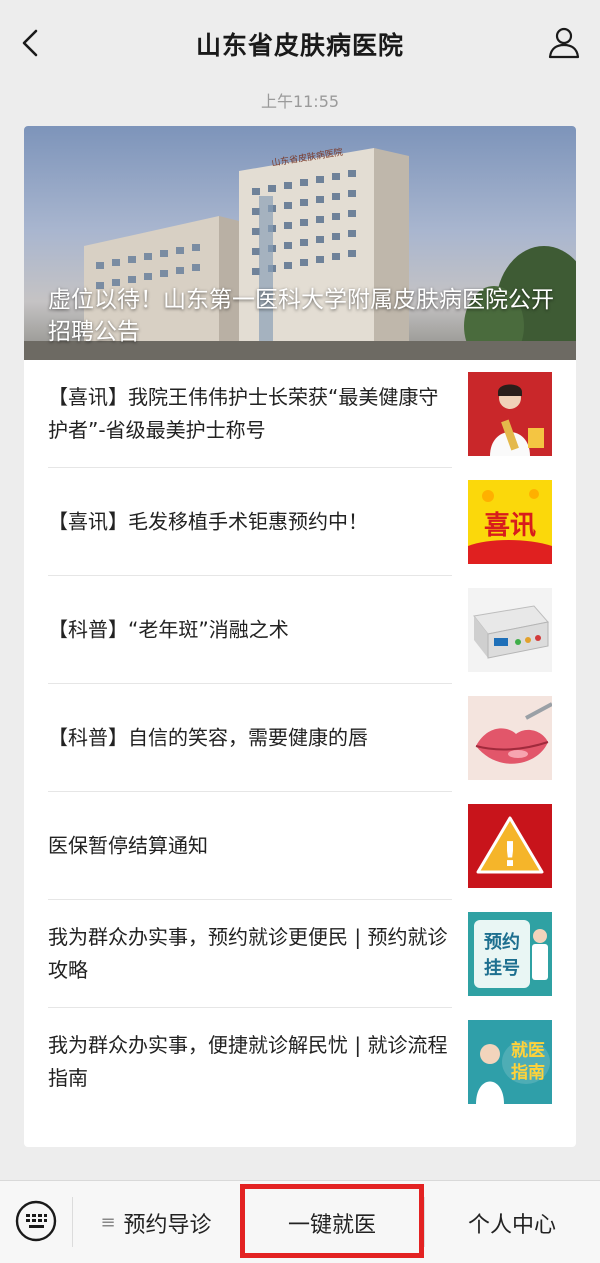 This screenshot has height=1263, width=600. What do you see at coordinates (510, 855) in the screenshot?
I see `warning-mark: !` at bounding box center [510, 855].